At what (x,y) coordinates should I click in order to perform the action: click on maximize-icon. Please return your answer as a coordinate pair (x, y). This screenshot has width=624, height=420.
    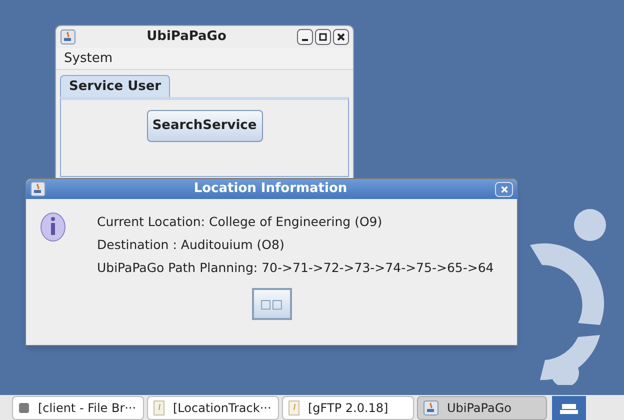
    Looking at the image, I should click on (323, 37).